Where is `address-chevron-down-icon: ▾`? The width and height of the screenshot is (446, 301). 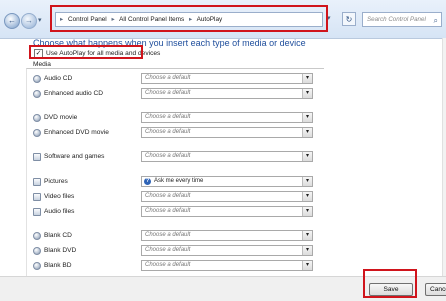
address-chevron-down-icon: ▾ is located at coordinates (329, 18).